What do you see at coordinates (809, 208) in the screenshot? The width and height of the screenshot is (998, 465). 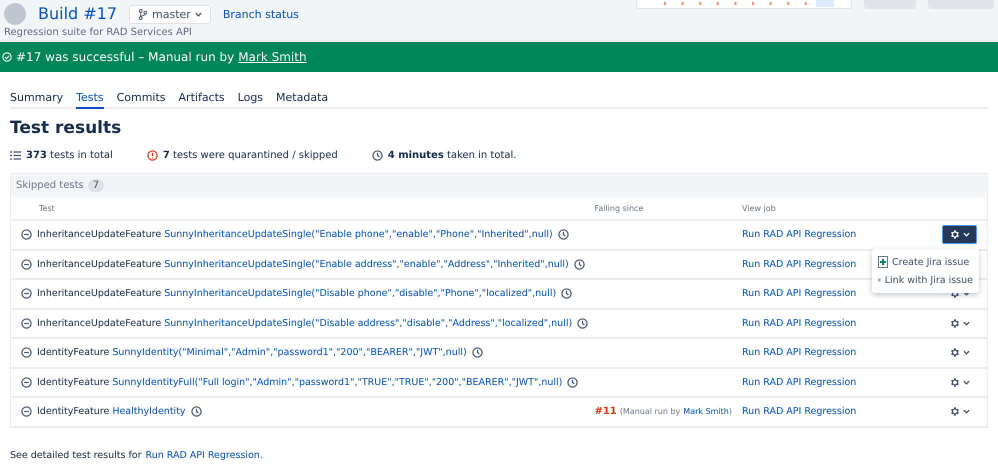 I see `column-header: View job` at bounding box center [809, 208].